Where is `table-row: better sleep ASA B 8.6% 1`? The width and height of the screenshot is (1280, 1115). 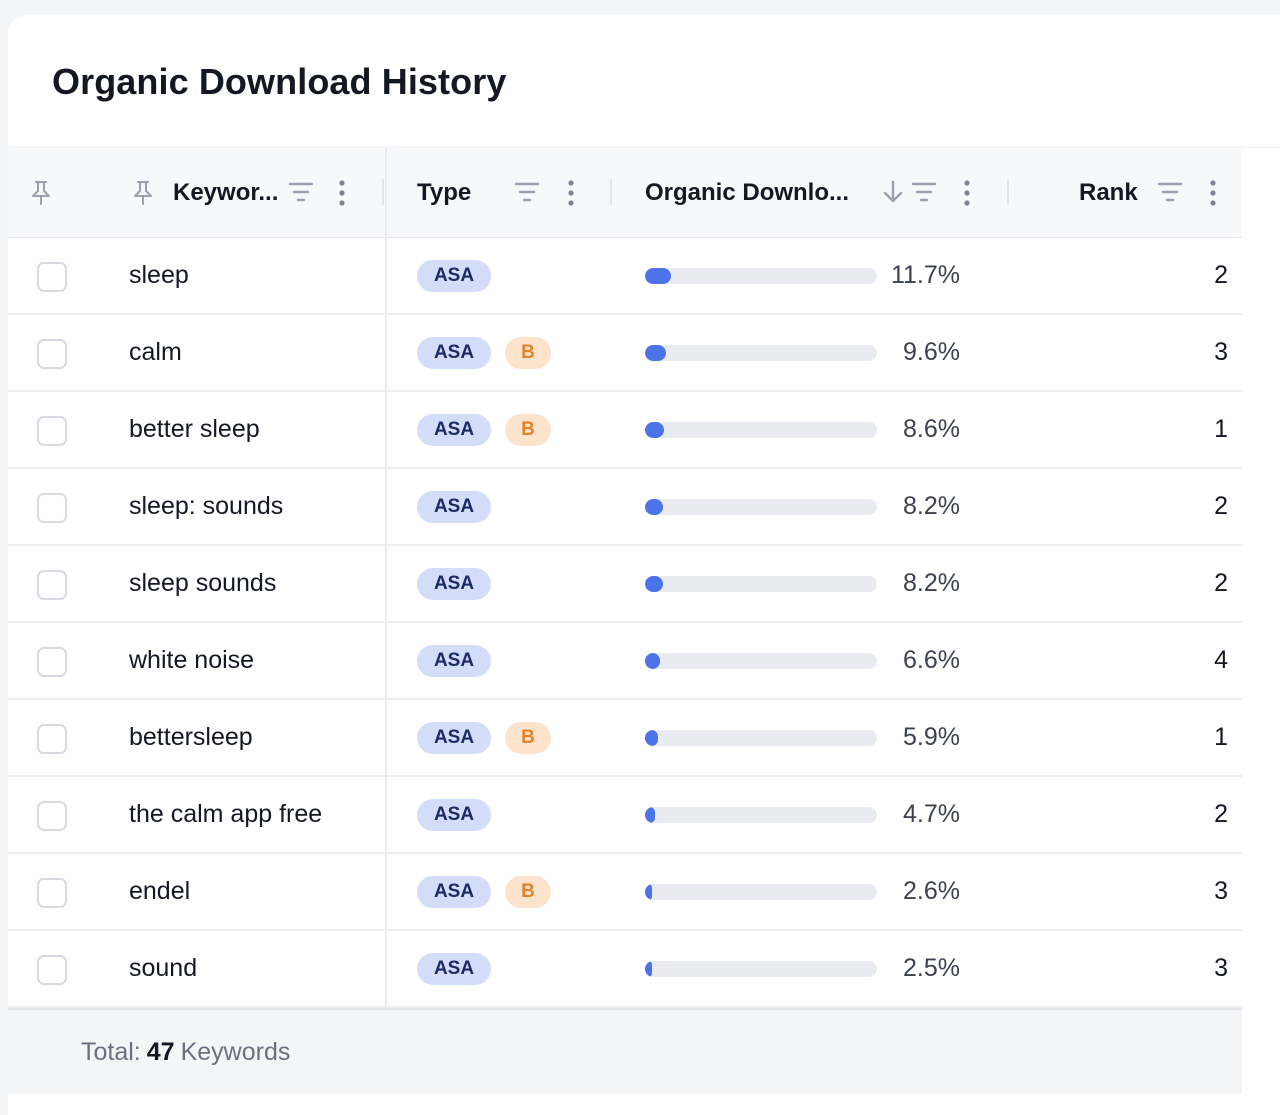 table-row: better sleep ASA B 8.6% 1 is located at coordinates (625, 430).